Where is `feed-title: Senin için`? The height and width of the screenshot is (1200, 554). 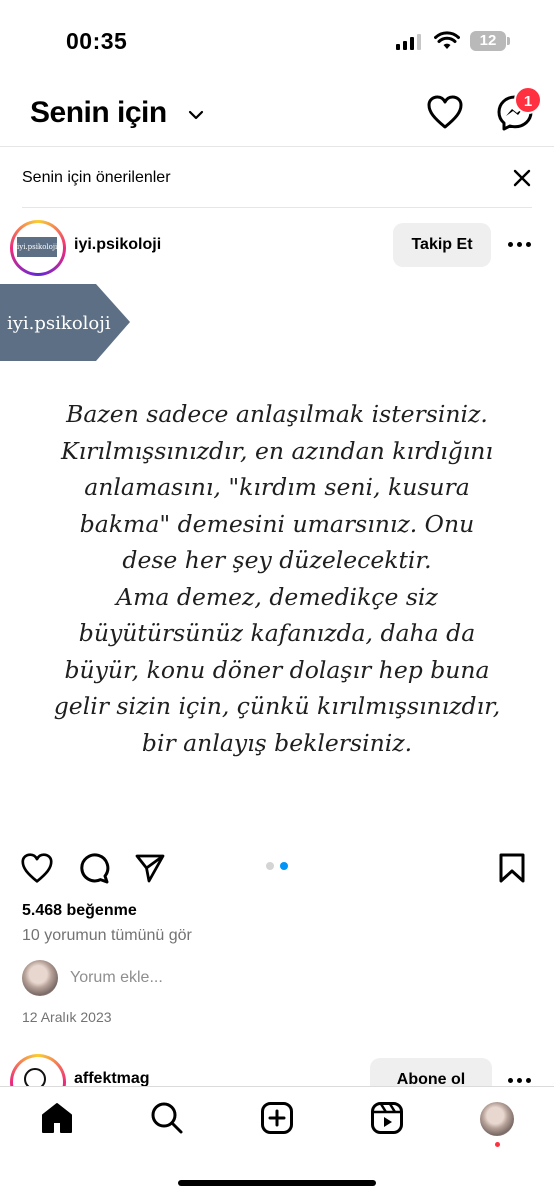 feed-title: Senin için is located at coordinates (98, 113).